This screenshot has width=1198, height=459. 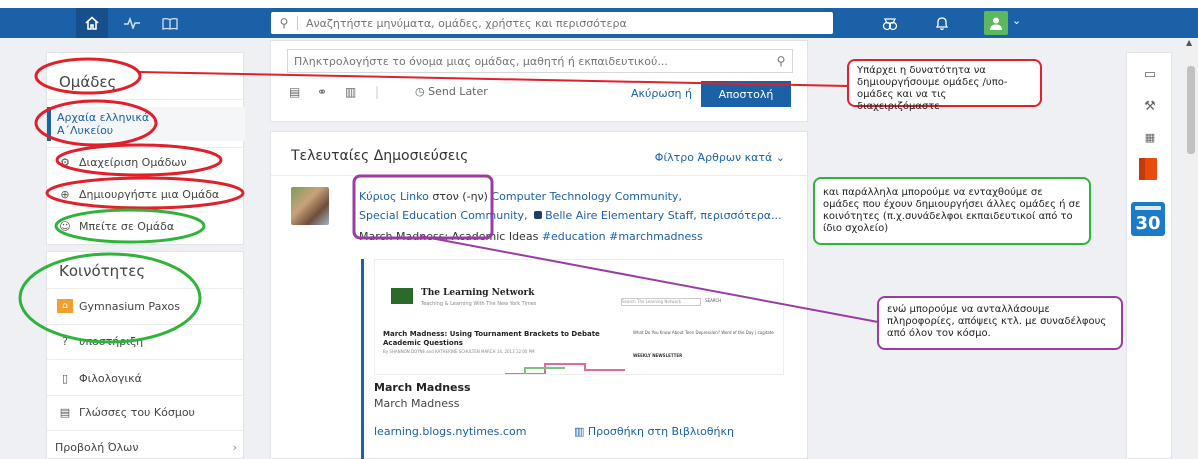 I want to click on preview-source-link: learning.blogs.nytimes.com, so click(x=450, y=431).